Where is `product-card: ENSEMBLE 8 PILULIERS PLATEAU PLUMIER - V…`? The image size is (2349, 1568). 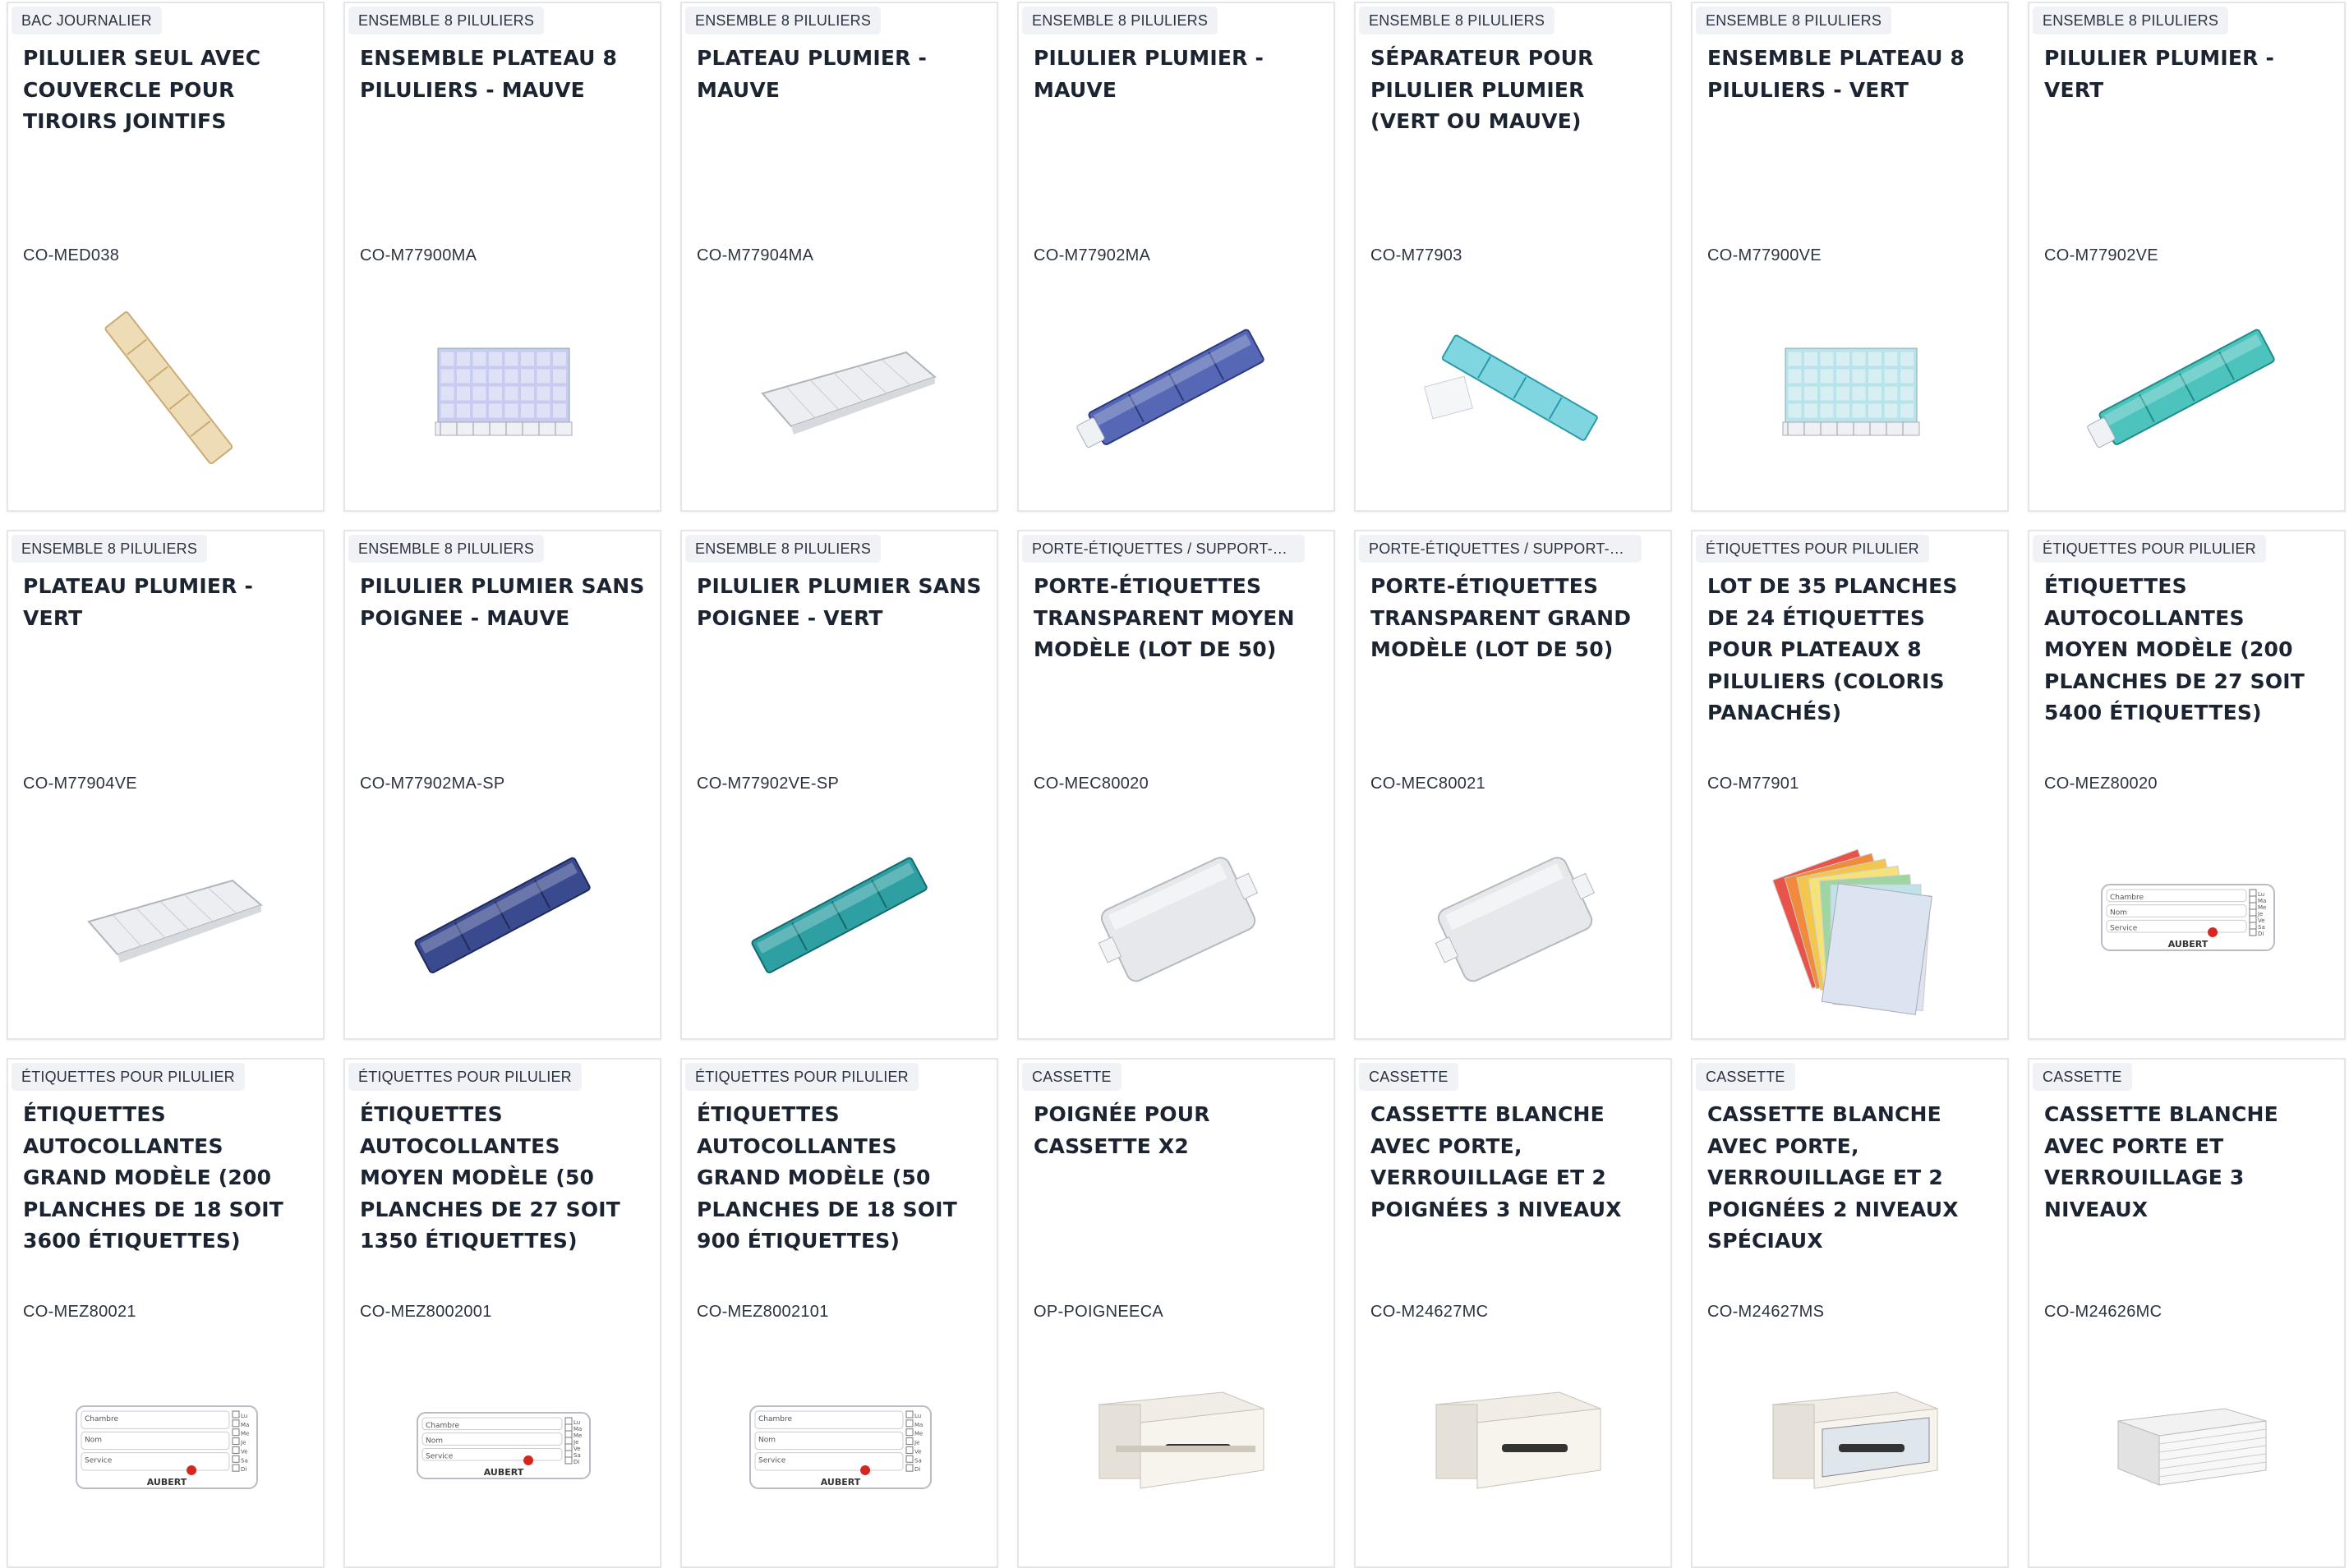
product-card: ENSEMBLE 8 PILULIERS PLATEAU PLUMIER - V… is located at coordinates (166, 785).